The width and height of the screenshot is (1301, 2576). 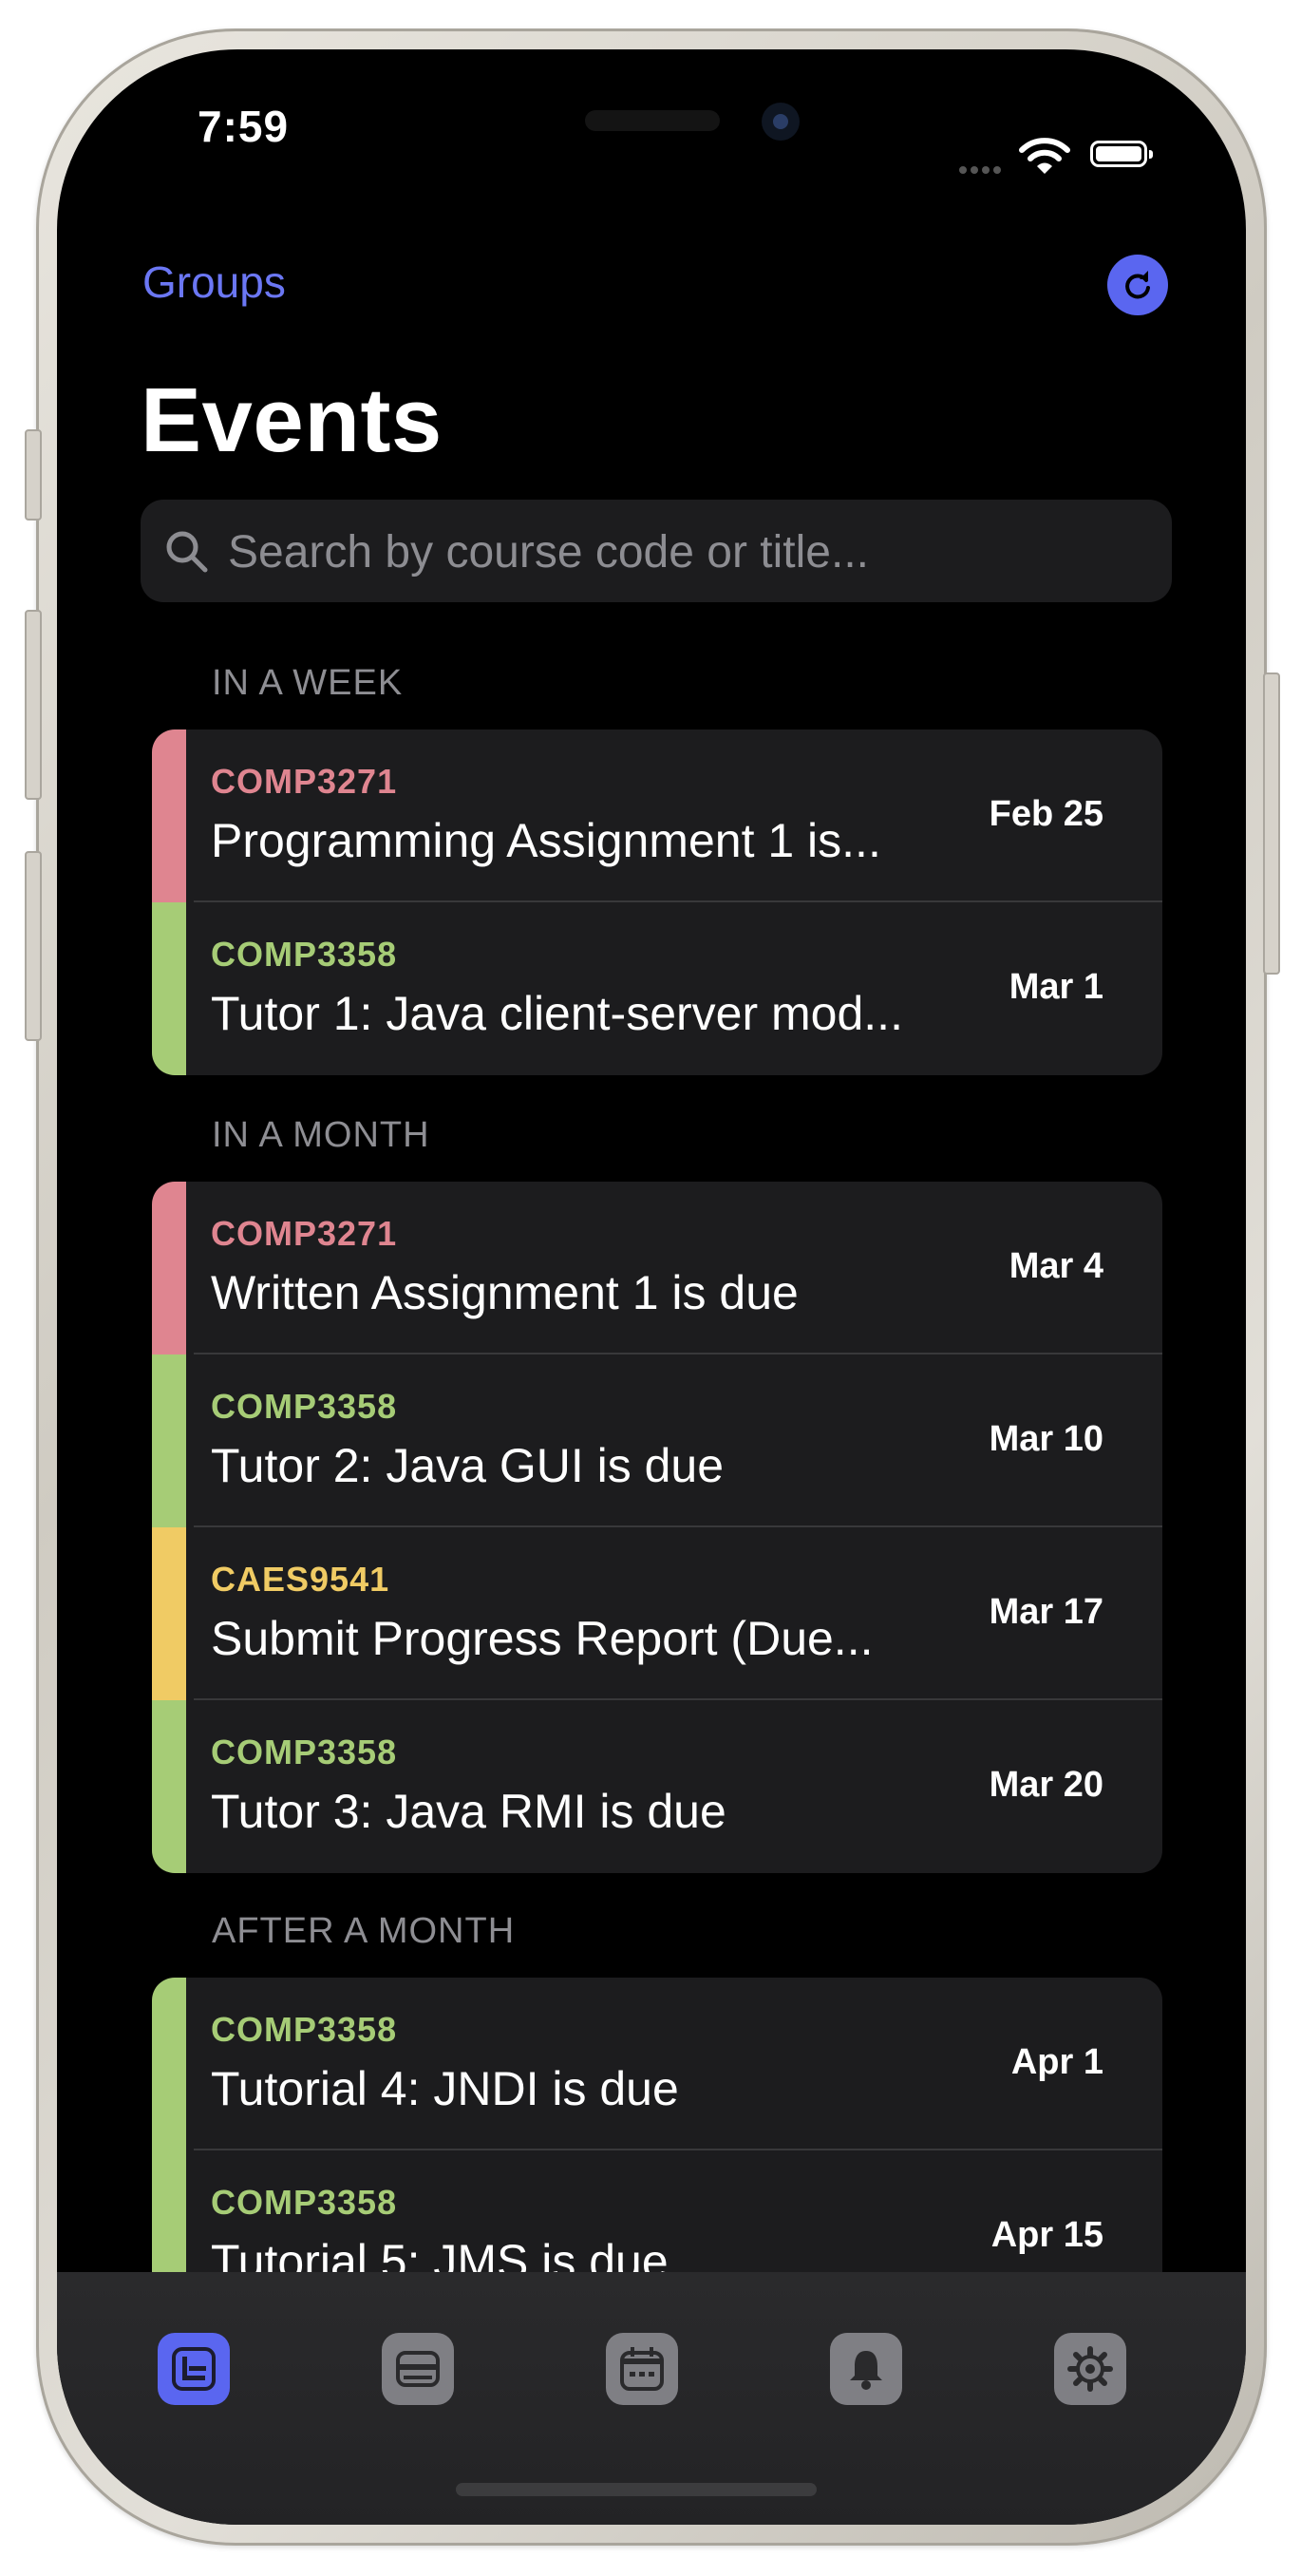 I want to click on card-icon, so click(x=418, y=2369).